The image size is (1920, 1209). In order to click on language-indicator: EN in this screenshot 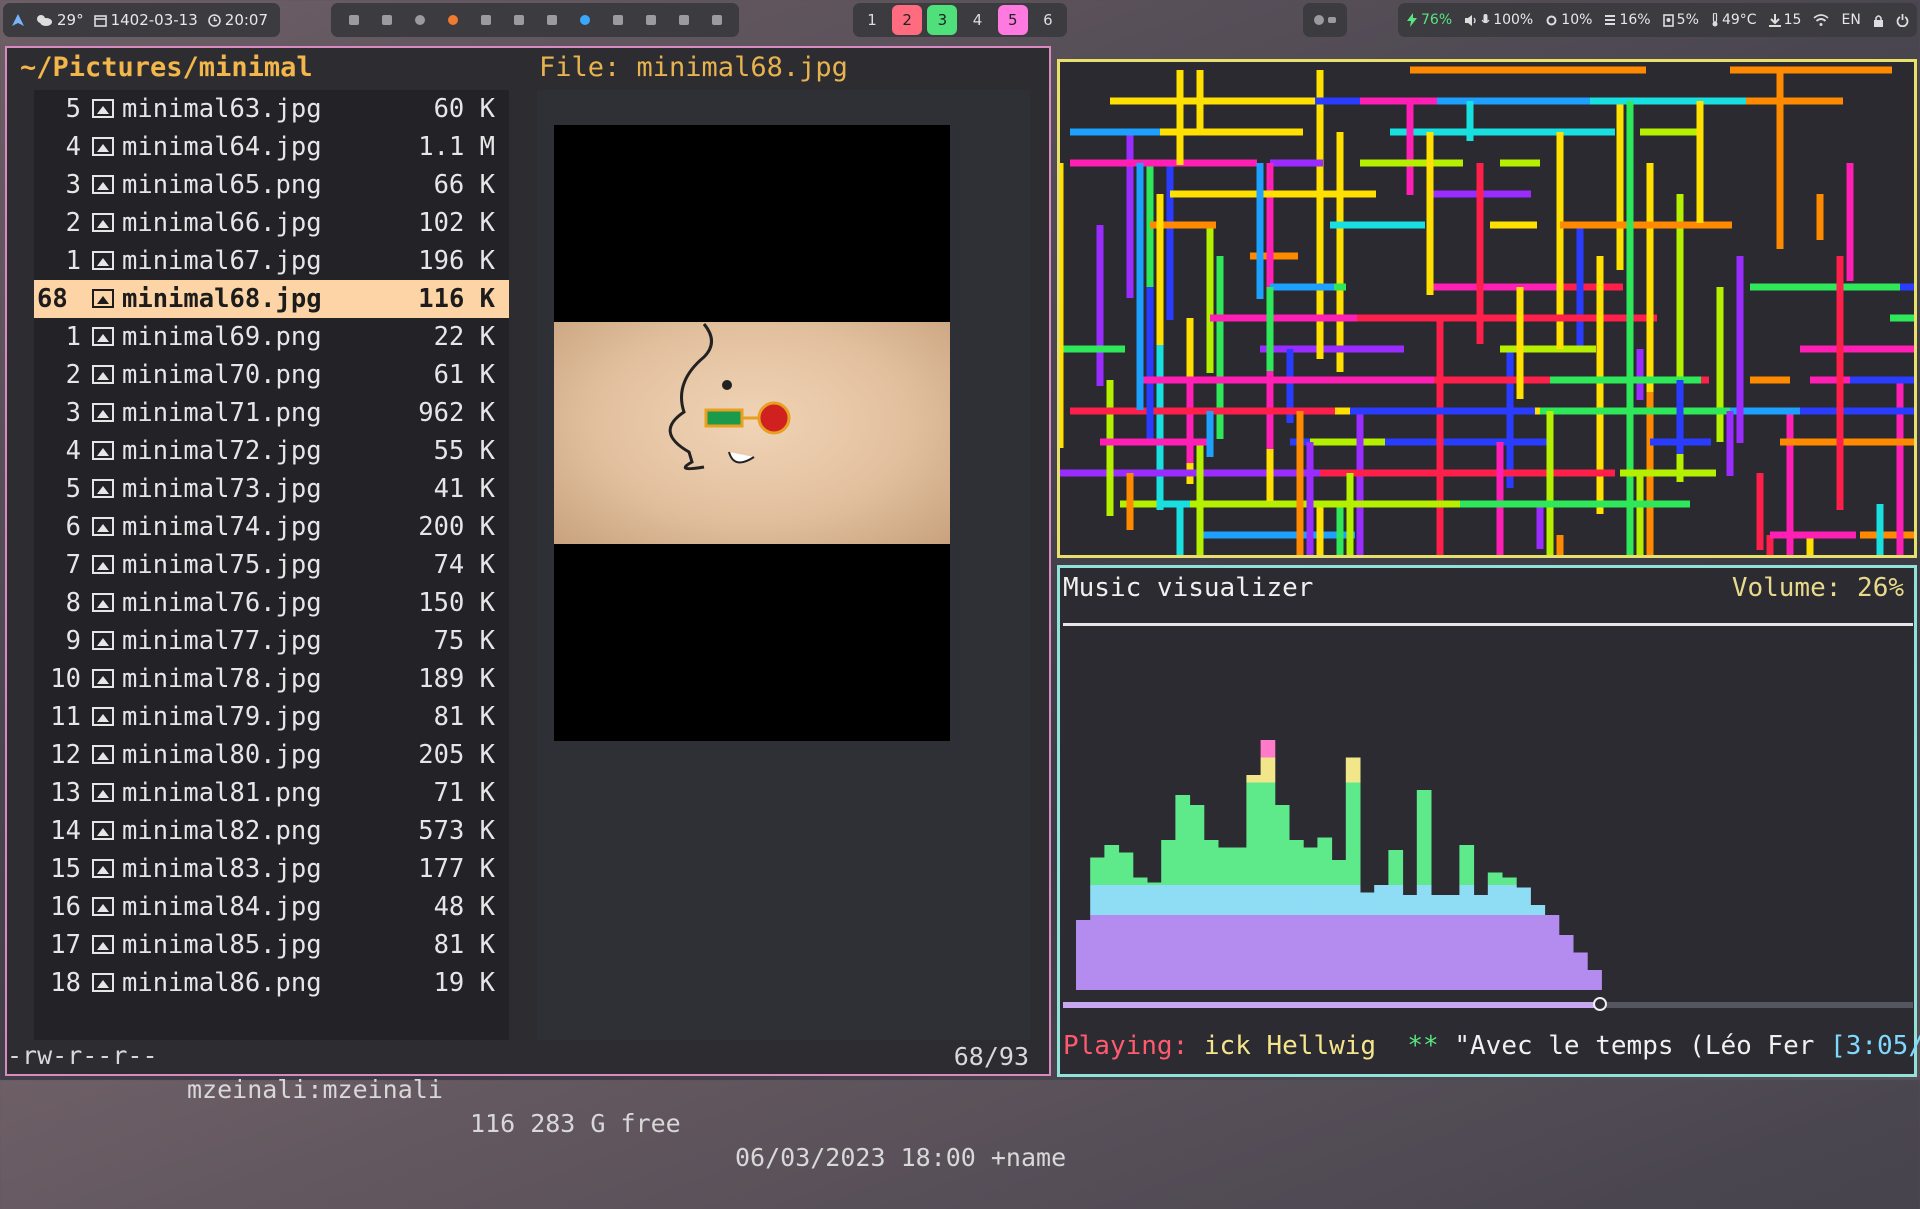, I will do `click(1851, 20)`.